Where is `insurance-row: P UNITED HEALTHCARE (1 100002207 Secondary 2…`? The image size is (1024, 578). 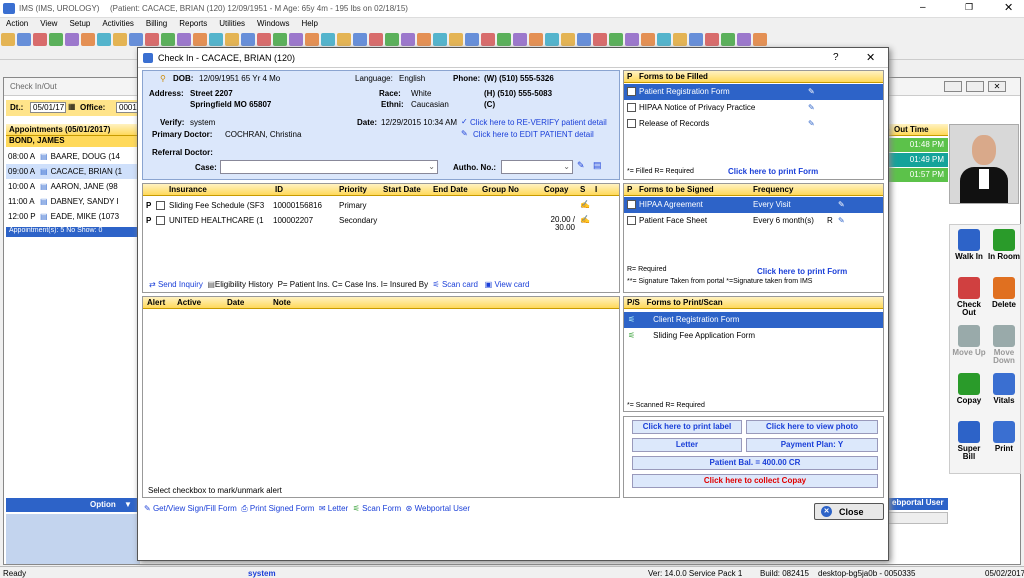 insurance-row: P UNITED HEALTHCARE (1 100002207 Secondary 2… is located at coordinates (381, 223).